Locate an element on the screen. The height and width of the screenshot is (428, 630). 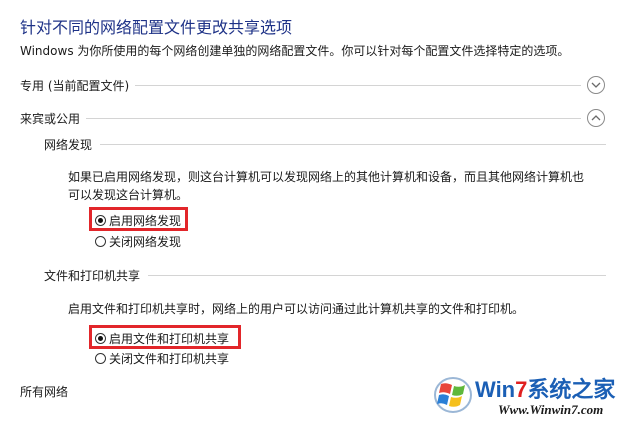
radio-label: 关闭文件和打印机共享 is located at coordinates (169, 358).